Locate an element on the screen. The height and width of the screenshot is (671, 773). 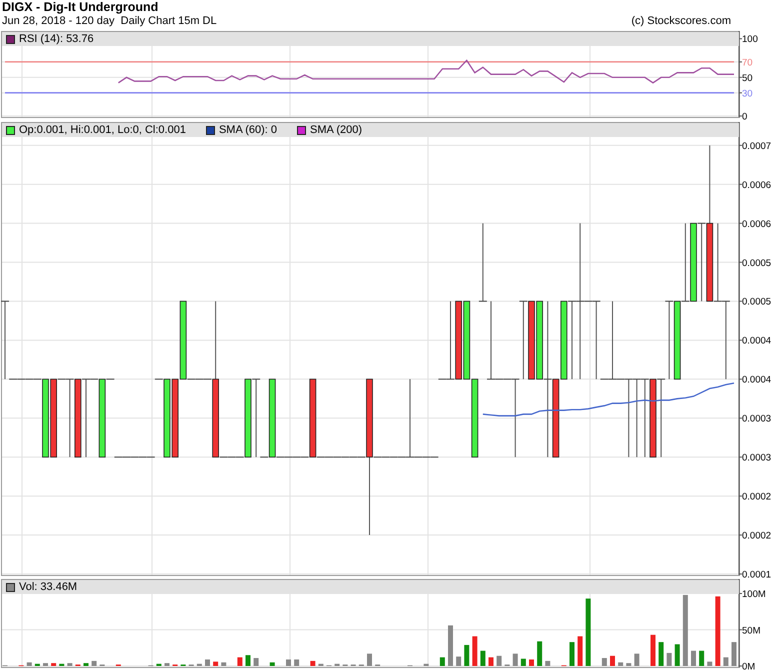
axis-label: 0 is located at coordinates (745, 117).